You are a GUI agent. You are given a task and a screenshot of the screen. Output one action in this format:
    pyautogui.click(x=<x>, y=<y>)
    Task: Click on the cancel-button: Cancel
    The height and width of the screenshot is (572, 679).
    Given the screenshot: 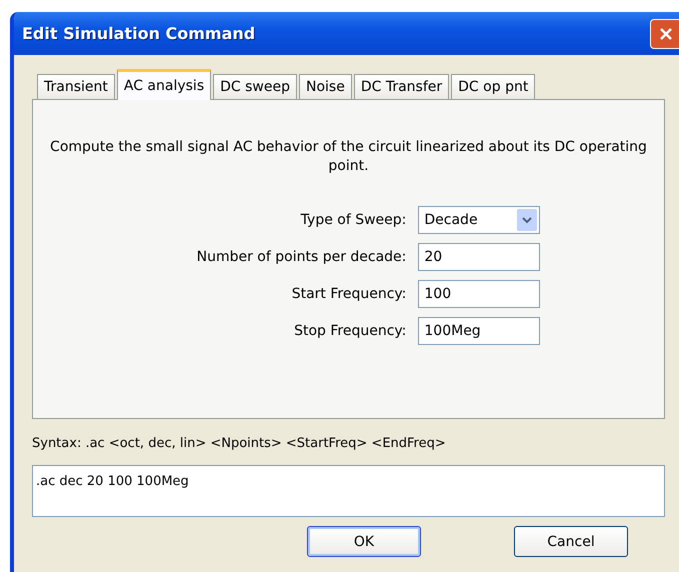 What is the action you would take?
    pyautogui.click(x=571, y=541)
    